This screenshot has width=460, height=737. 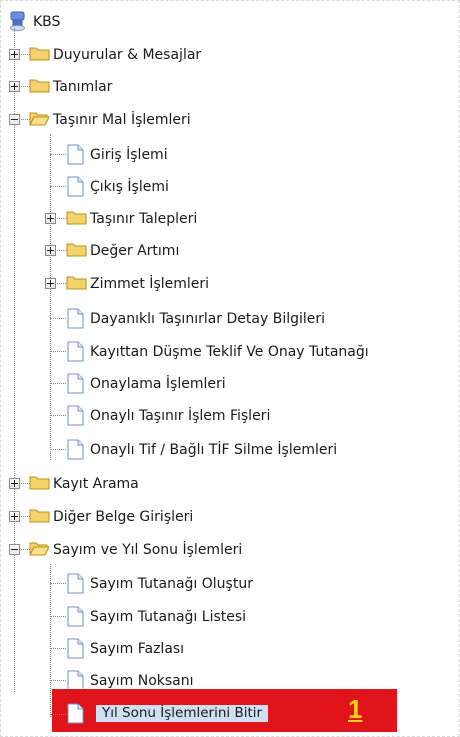 What do you see at coordinates (230, 284) in the screenshot?
I see `tree-item-zimmet-islemleri: Zimmet İşlemleri` at bounding box center [230, 284].